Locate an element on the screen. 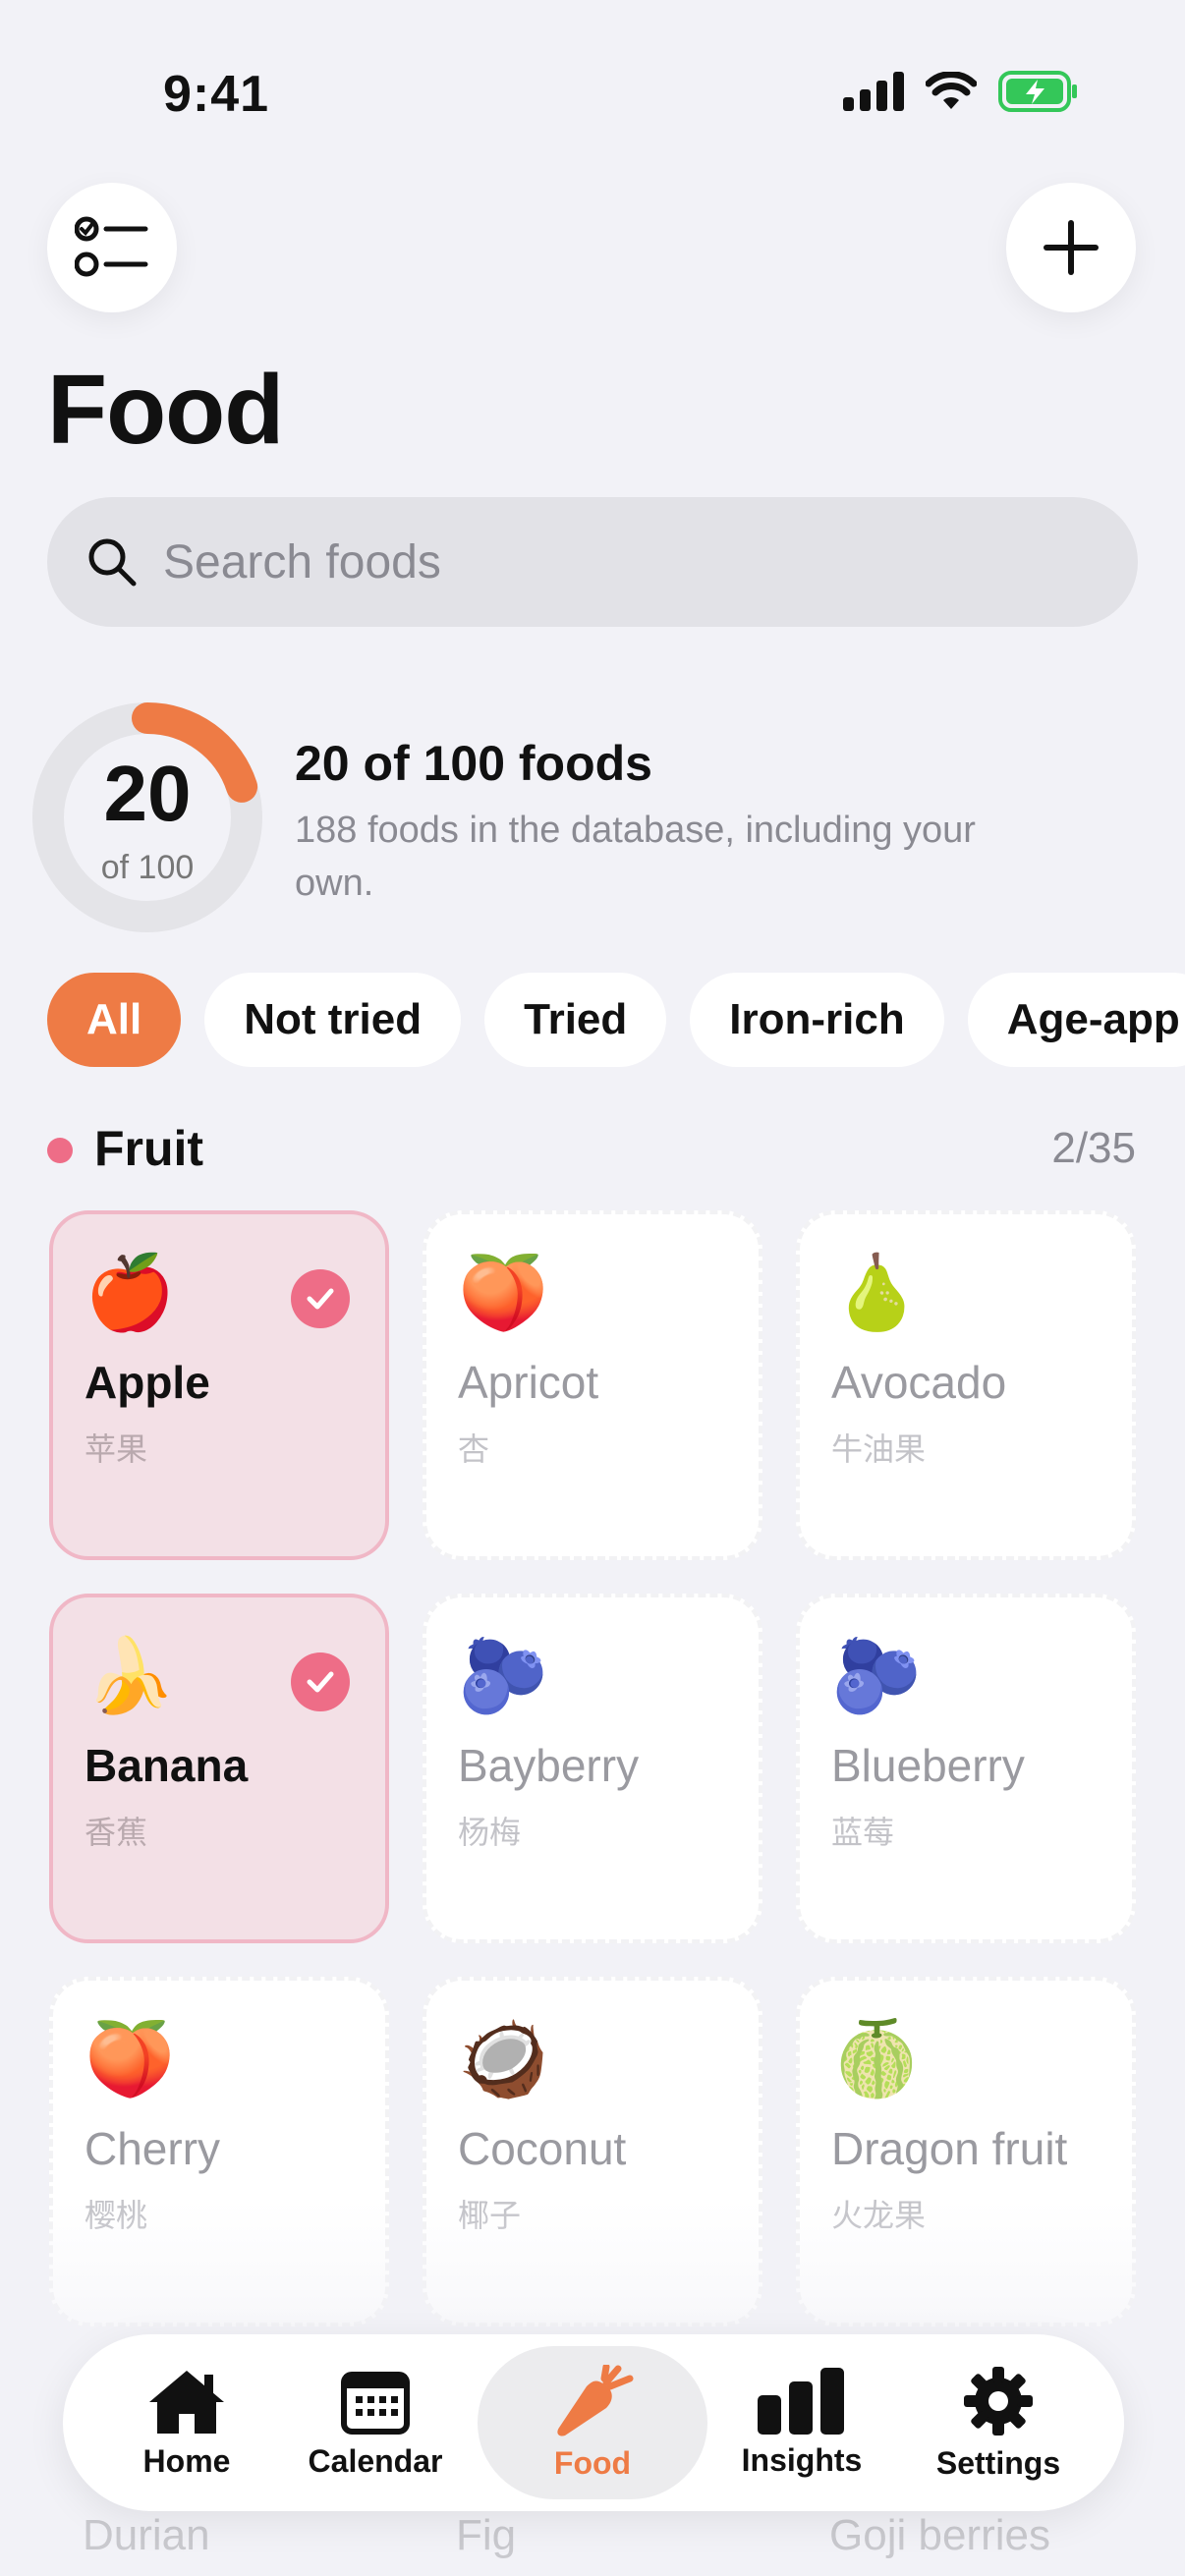 The height and width of the screenshot is (2576, 1185). tab-settings: Settings is located at coordinates (999, 2422).